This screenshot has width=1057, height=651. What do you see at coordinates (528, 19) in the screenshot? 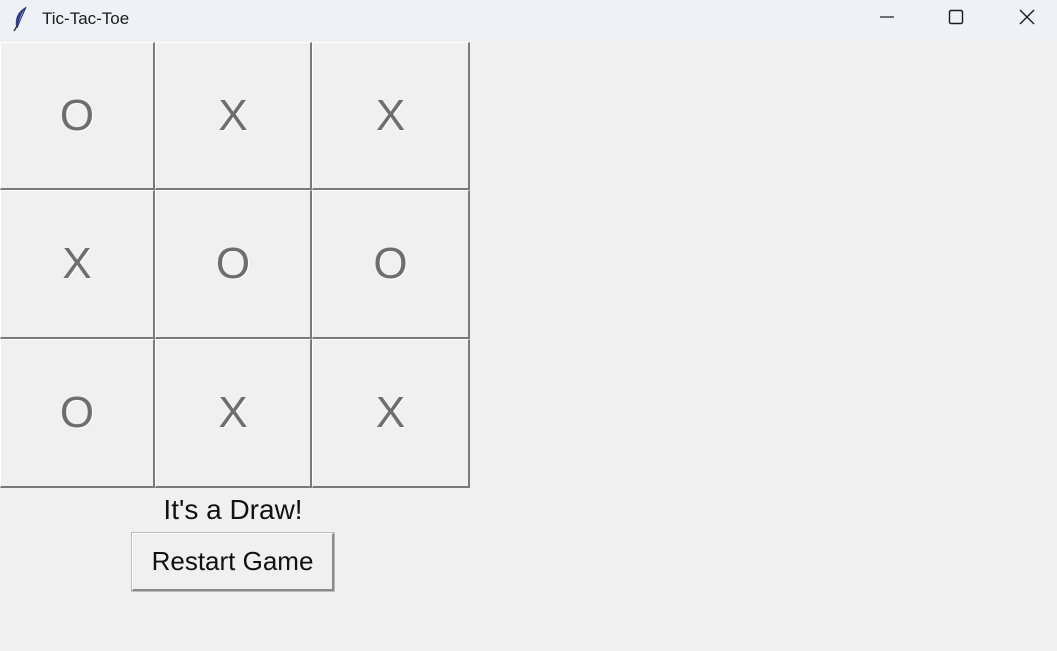
I see `title-bar: Tic-Tac-Toe` at bounding box center [528, 19].